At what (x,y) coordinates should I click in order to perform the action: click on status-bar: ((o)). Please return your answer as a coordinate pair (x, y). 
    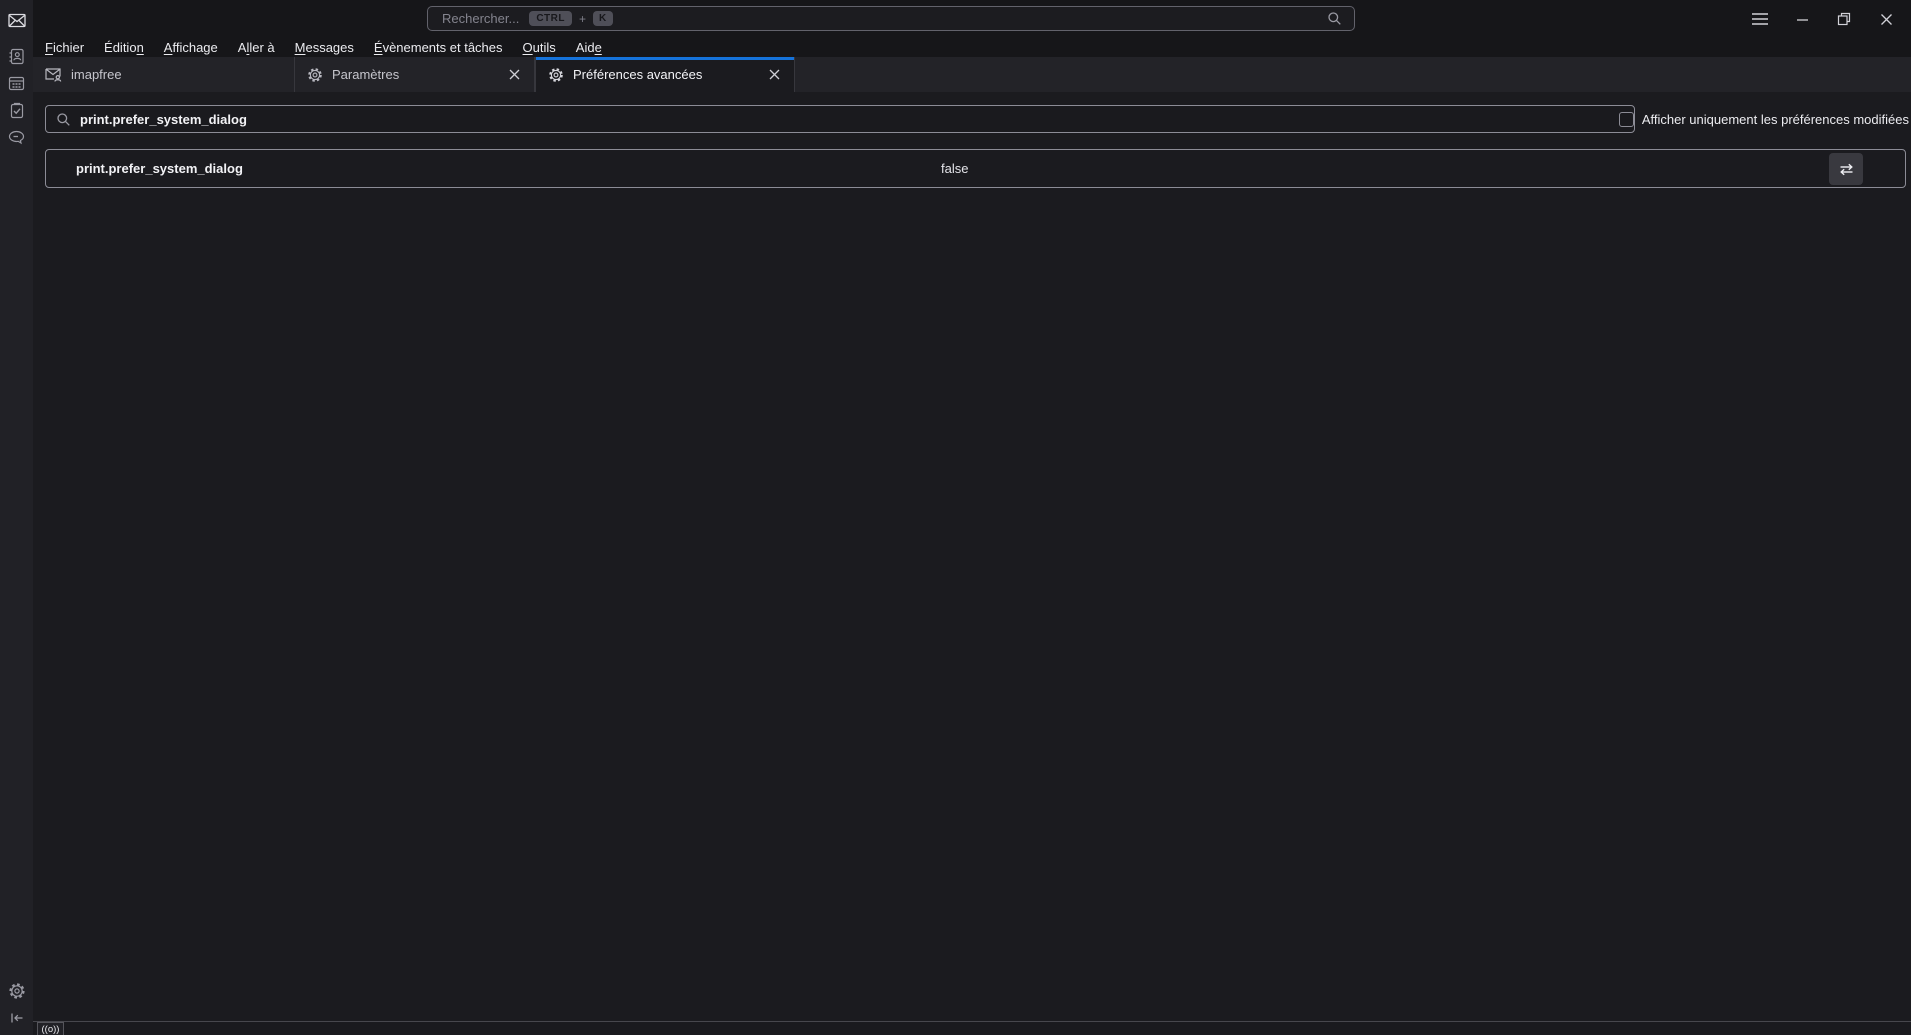
    Looking at the image, I should click on (972, 1028).